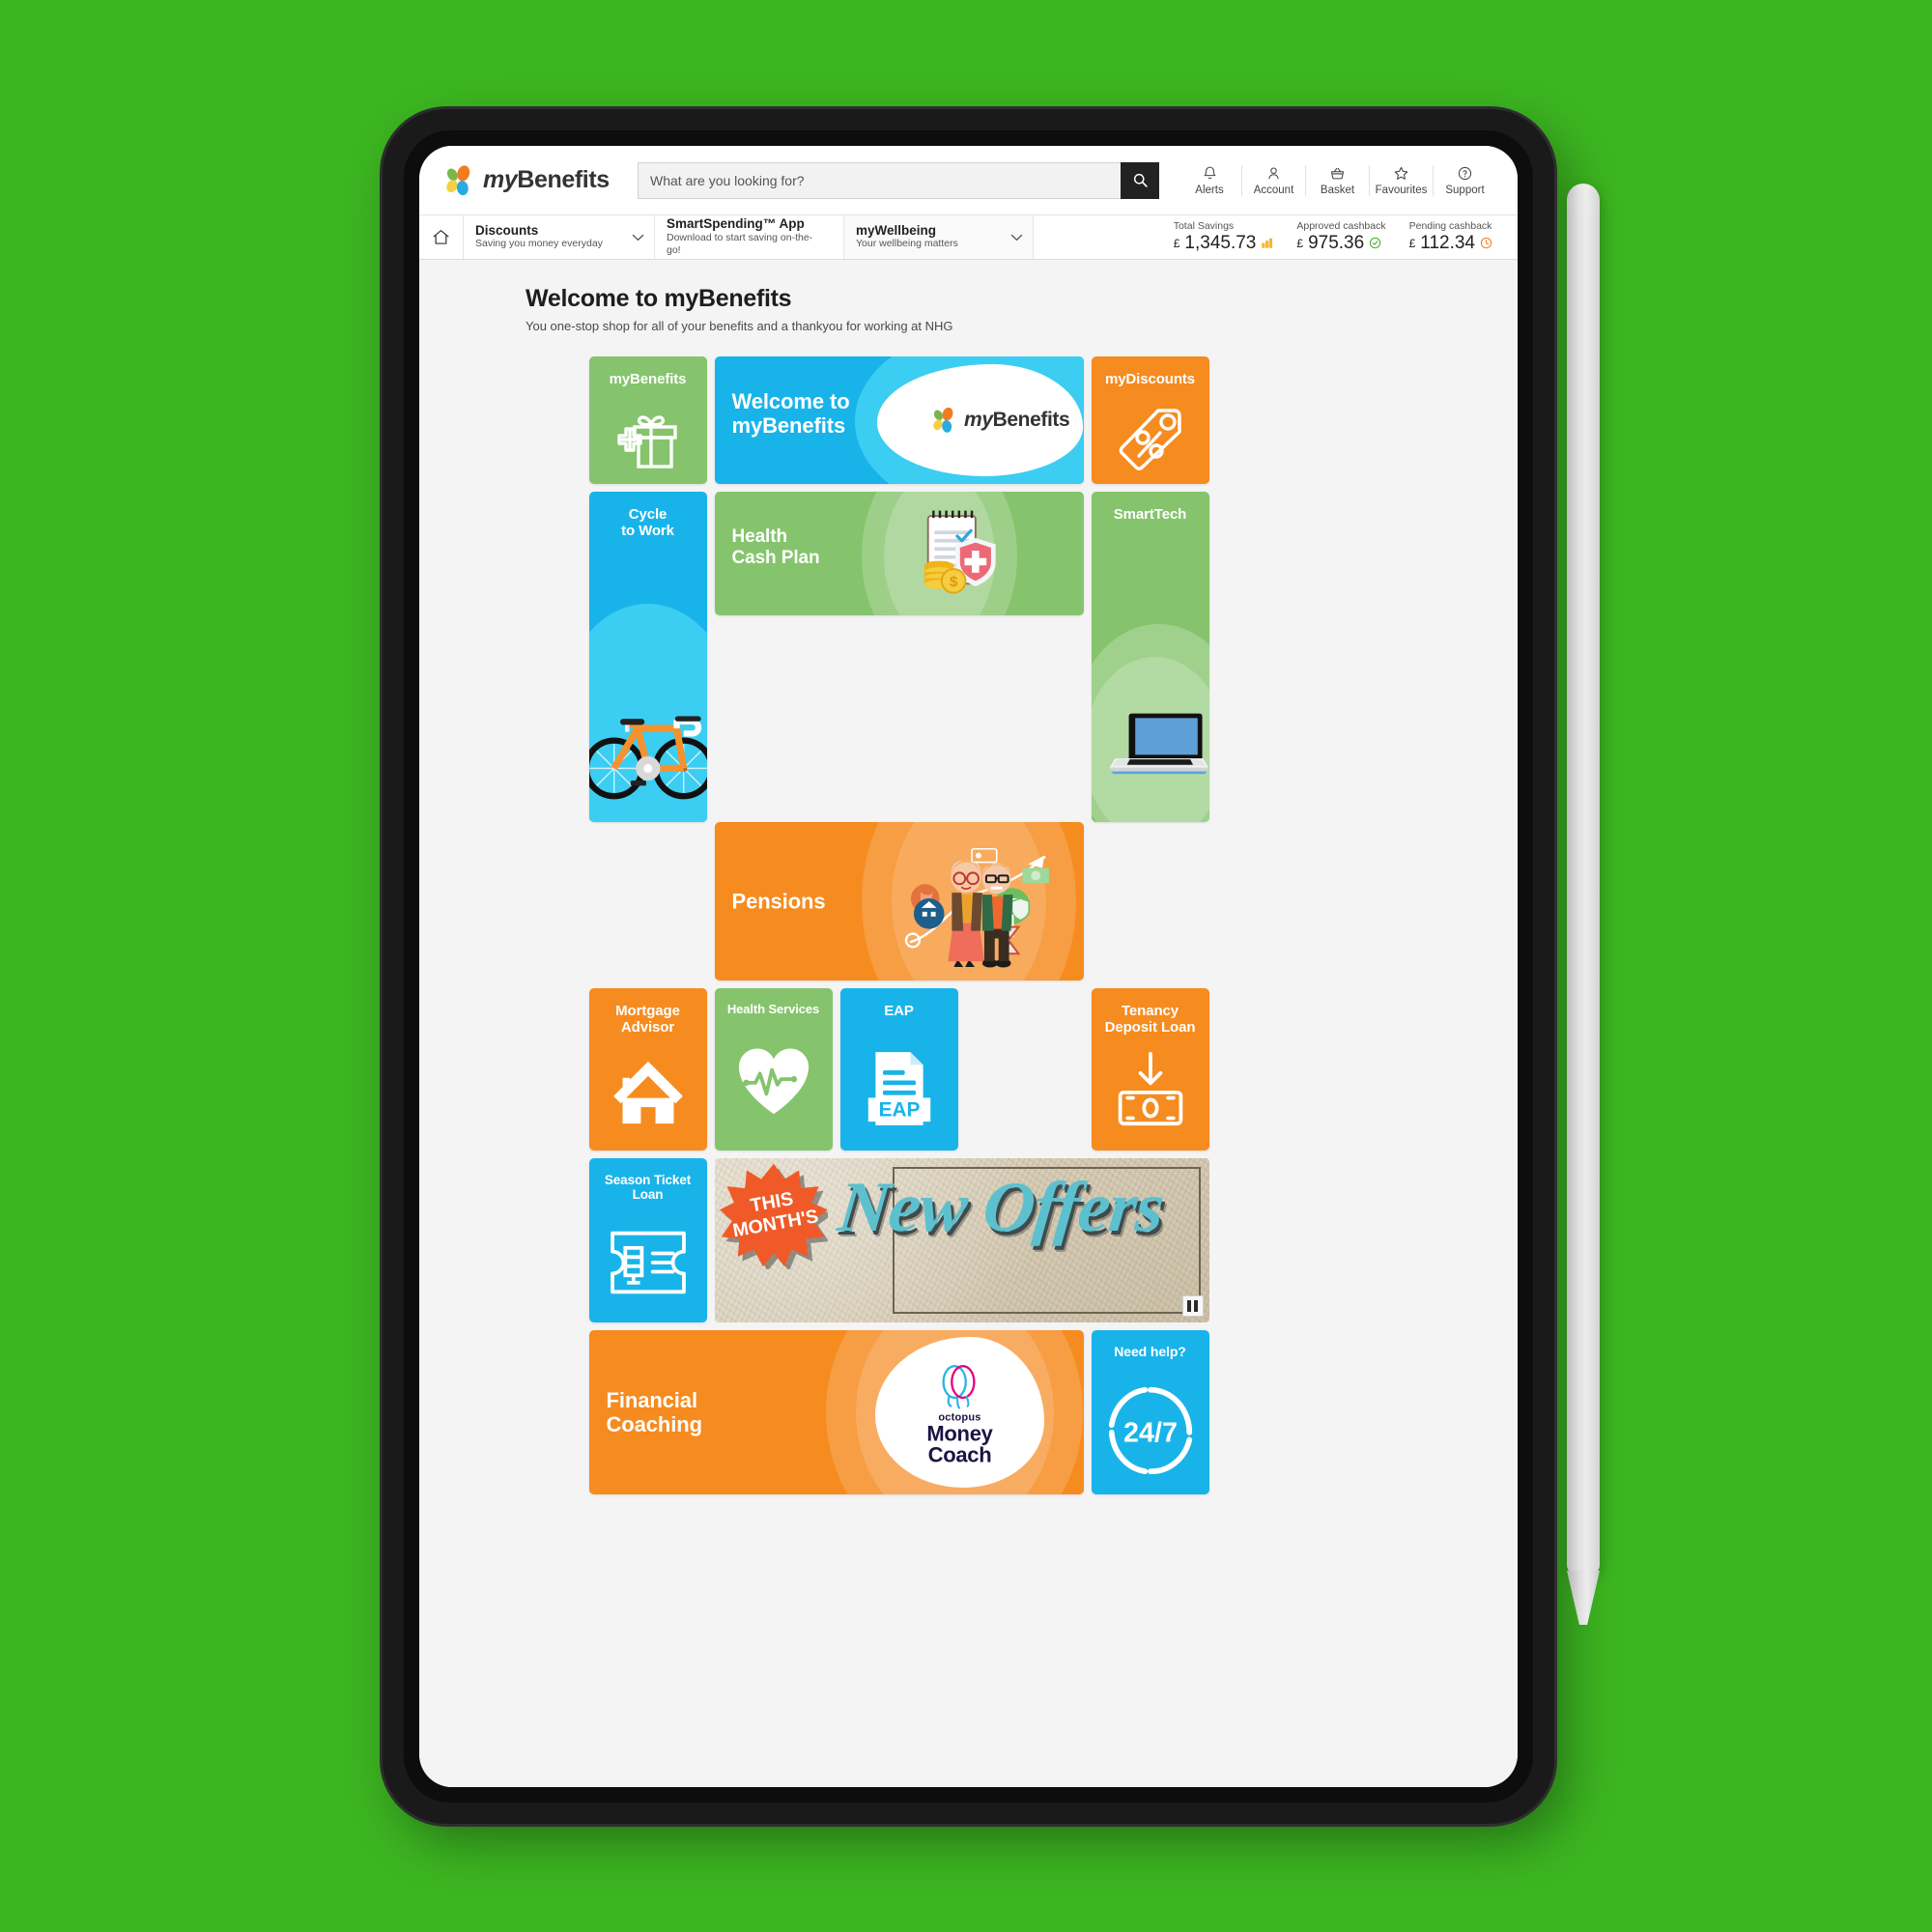  Describe the element at coordinates (458, 179) in the screenshot. I see `myb-petal-logo-icon` at that location.